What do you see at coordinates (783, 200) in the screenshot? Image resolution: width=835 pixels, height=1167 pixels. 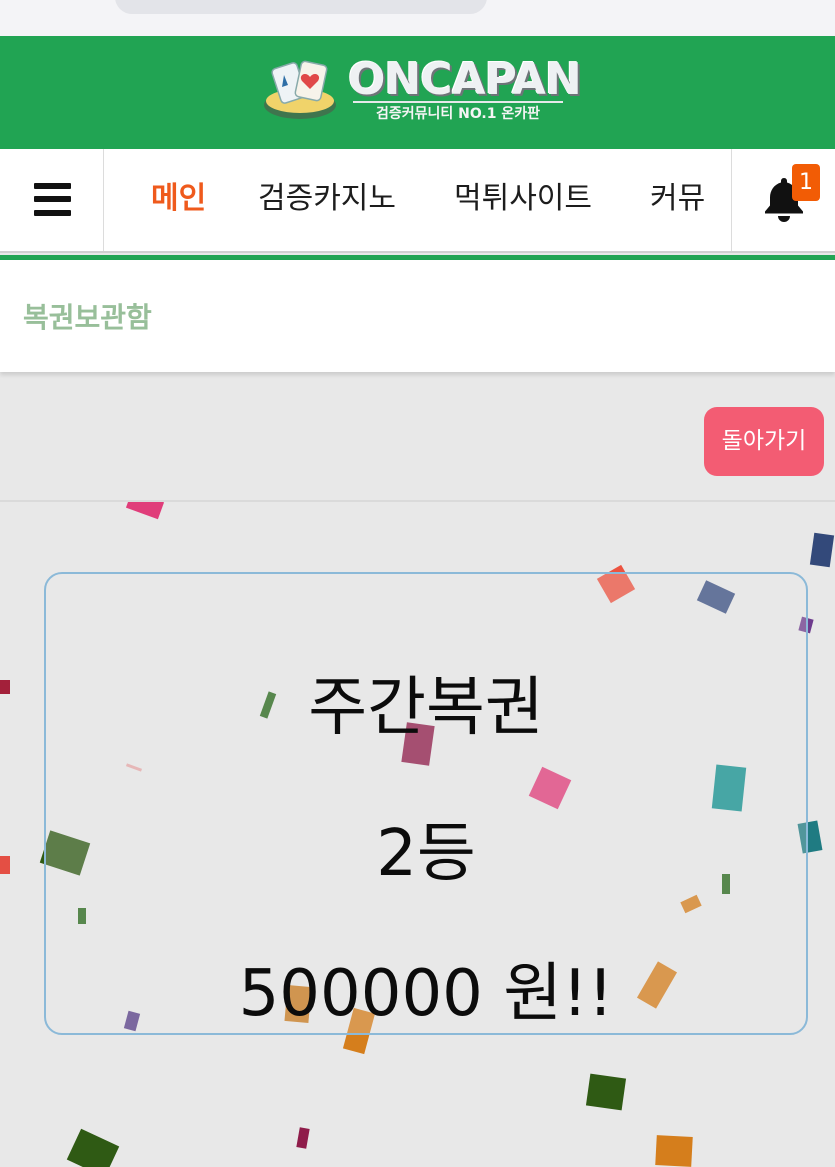 I see `notification-button: 1` at bounding box center [783, 200].